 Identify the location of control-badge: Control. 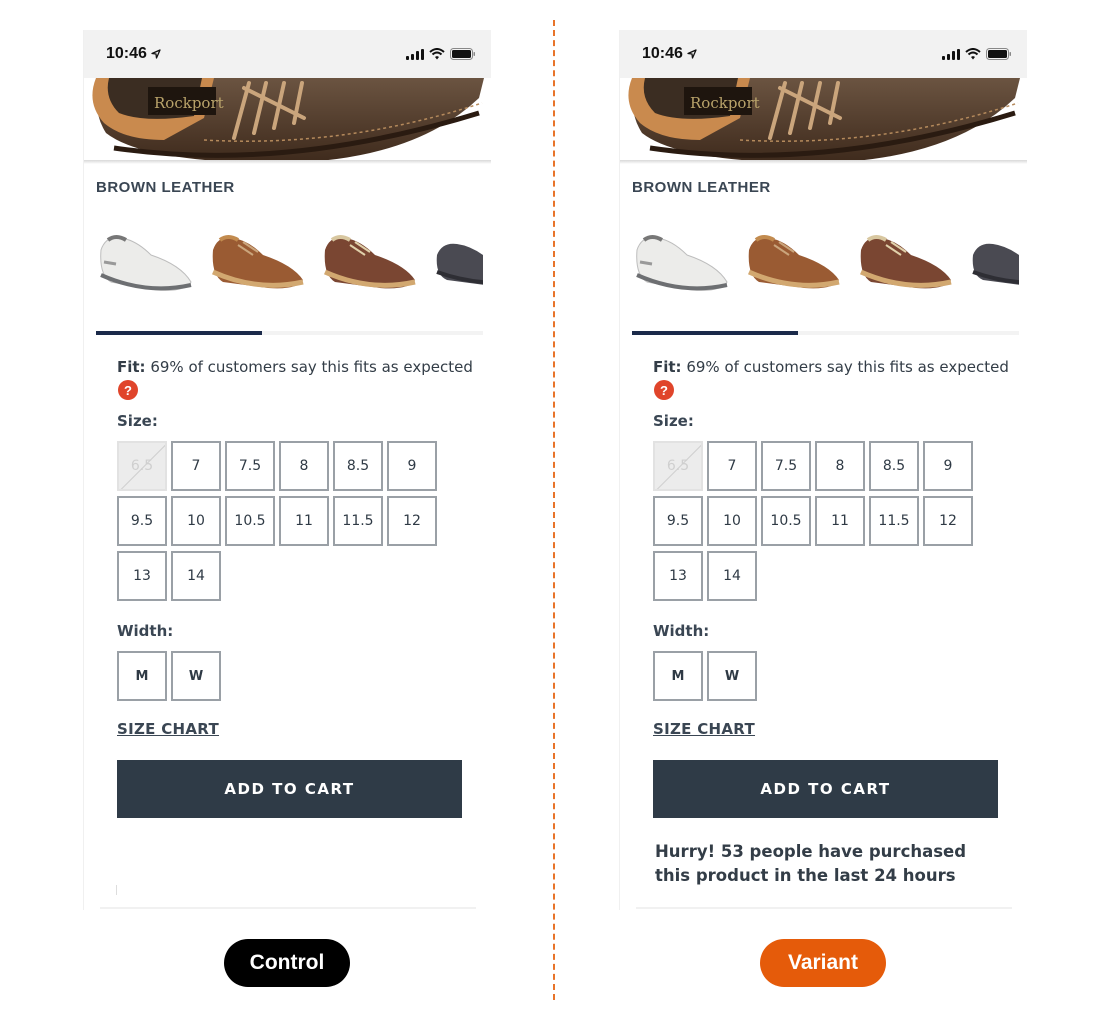
(287, 963).